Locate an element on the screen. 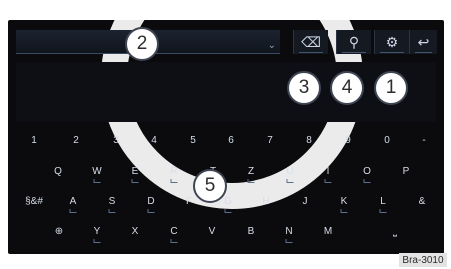 The image size is (451, 269). key: - is located at coordinates (424, 140).